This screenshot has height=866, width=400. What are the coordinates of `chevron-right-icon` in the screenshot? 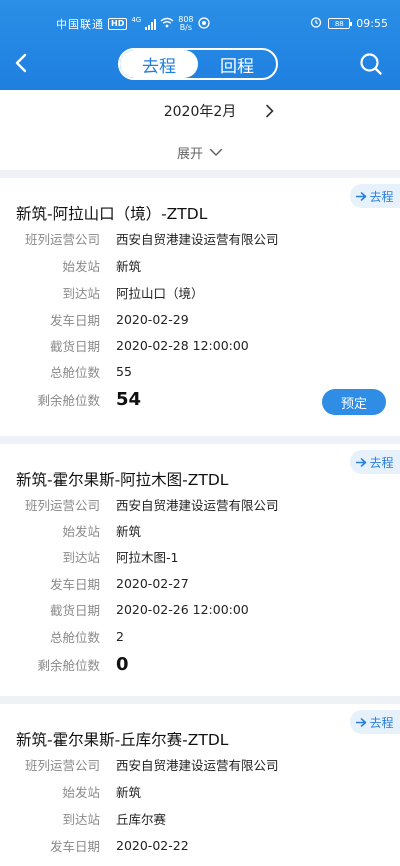 It's located at (270, 111).